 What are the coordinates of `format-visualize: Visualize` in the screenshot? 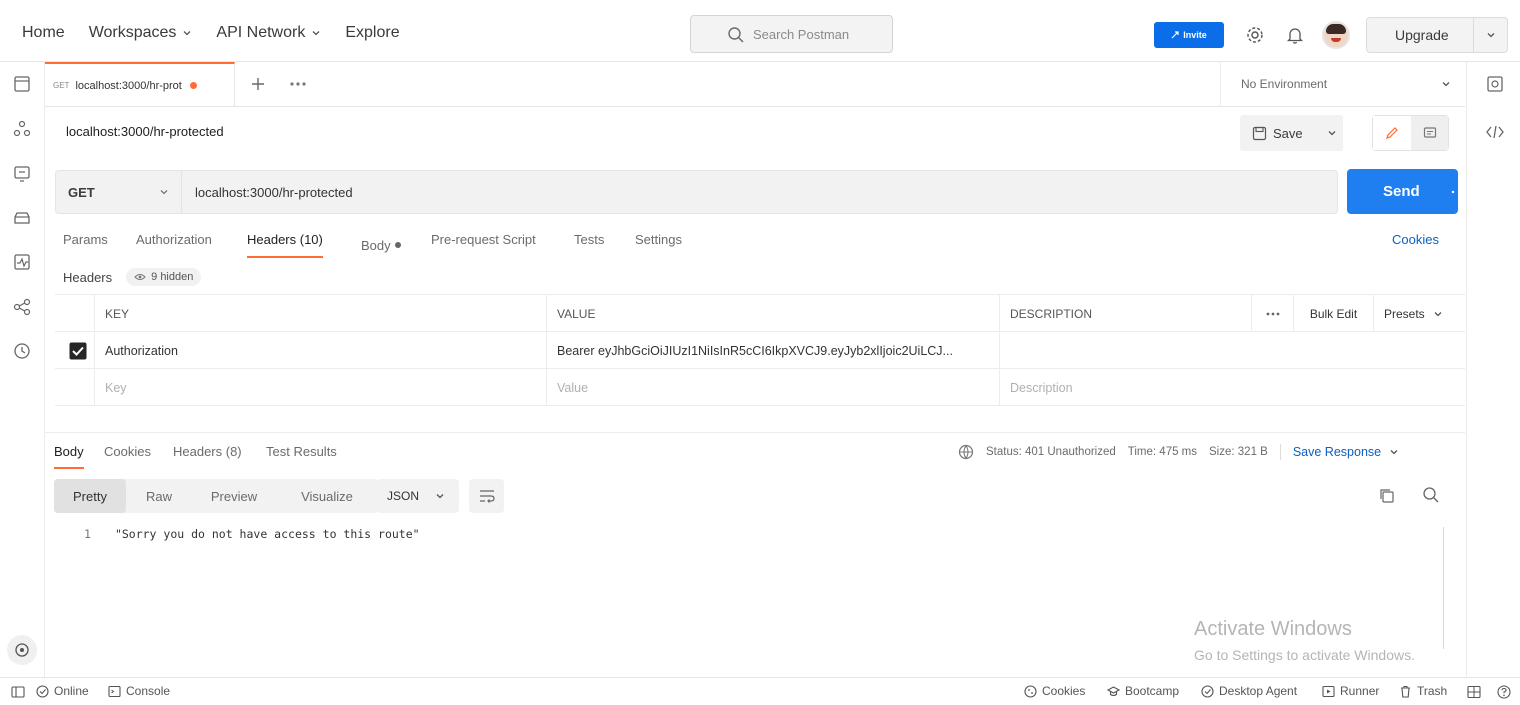 It's located at (327, 496).